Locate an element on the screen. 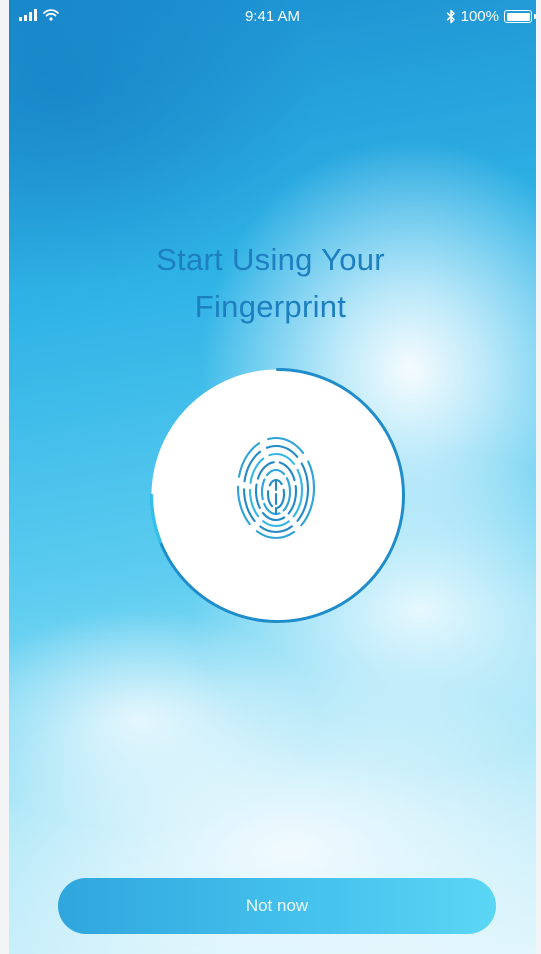  title-line-2: Fingerprint is located at coordinates (270, 306).